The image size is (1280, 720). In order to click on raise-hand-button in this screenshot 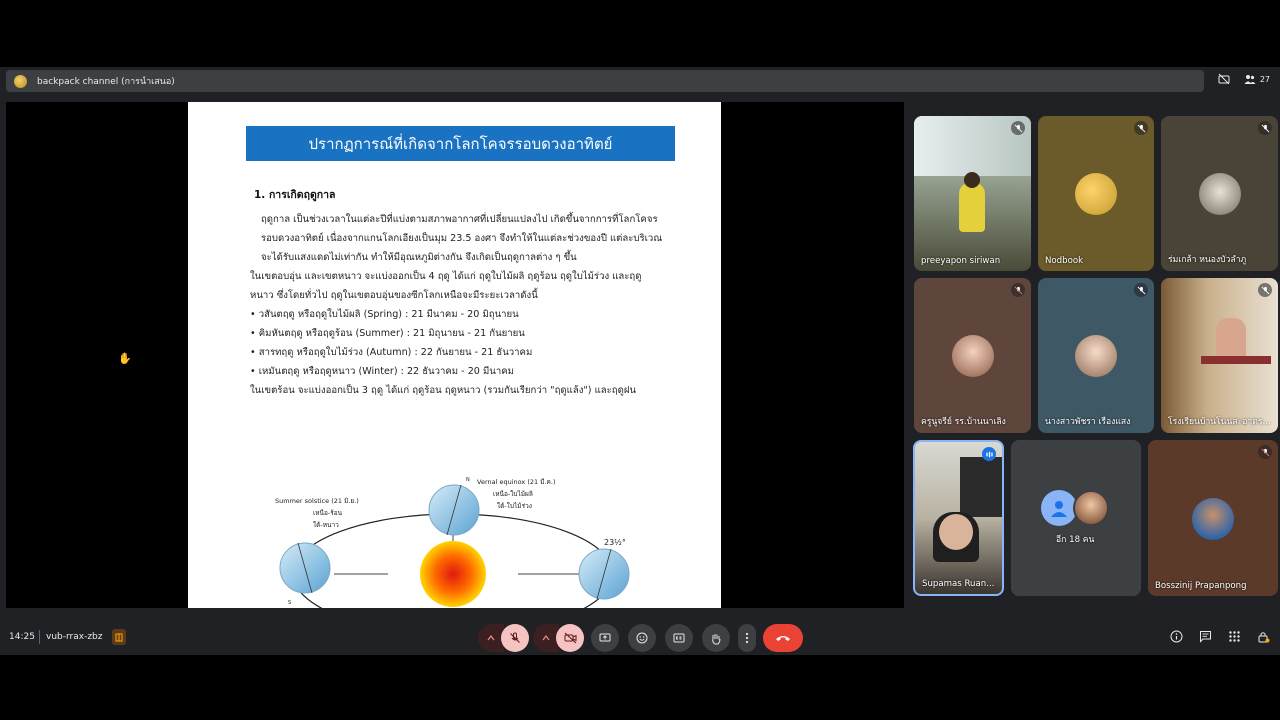, I will do `click(716, 638)`.